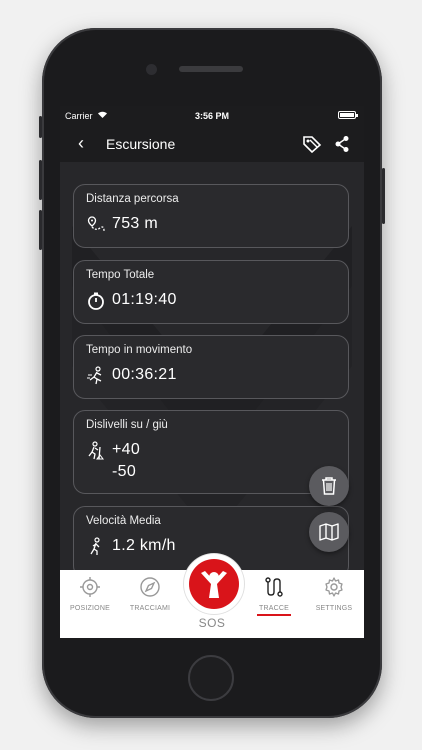 The image size is (422, 750). Describe the element at coordinates (211, 292) in the screenshot. I see `stat-card-total-time: Tempo Totale 01:19:40` at that location.